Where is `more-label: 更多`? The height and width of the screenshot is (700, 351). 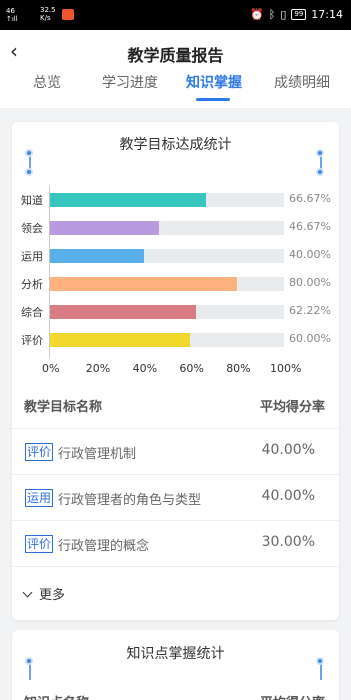
more-label: 更多 is located at coordinates (52, 595).